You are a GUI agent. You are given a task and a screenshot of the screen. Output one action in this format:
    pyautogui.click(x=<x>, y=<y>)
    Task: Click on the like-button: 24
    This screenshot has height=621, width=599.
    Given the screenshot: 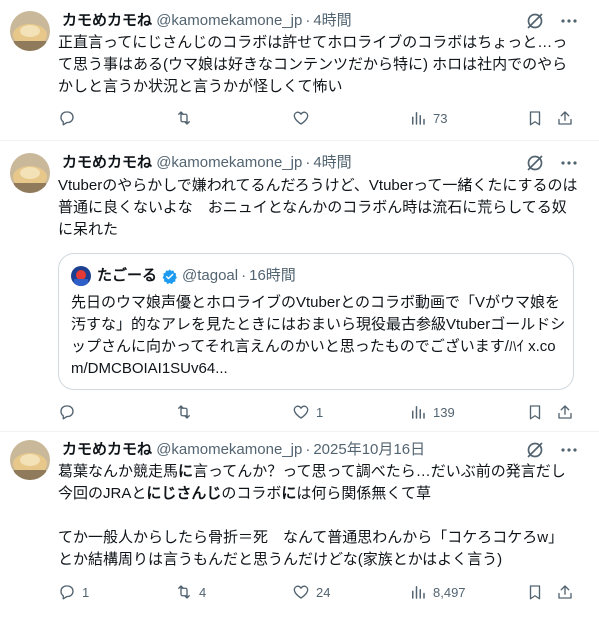 What is the action you would take?
    pyautogui.click(x=311, y=592)
    